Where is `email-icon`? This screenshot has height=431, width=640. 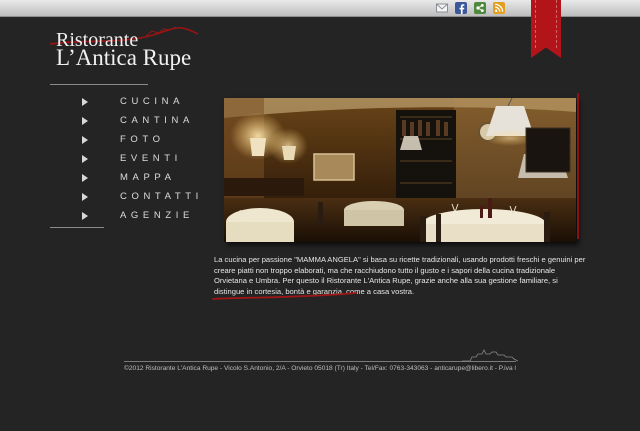 email-icon is located at coordinates (442, 8).